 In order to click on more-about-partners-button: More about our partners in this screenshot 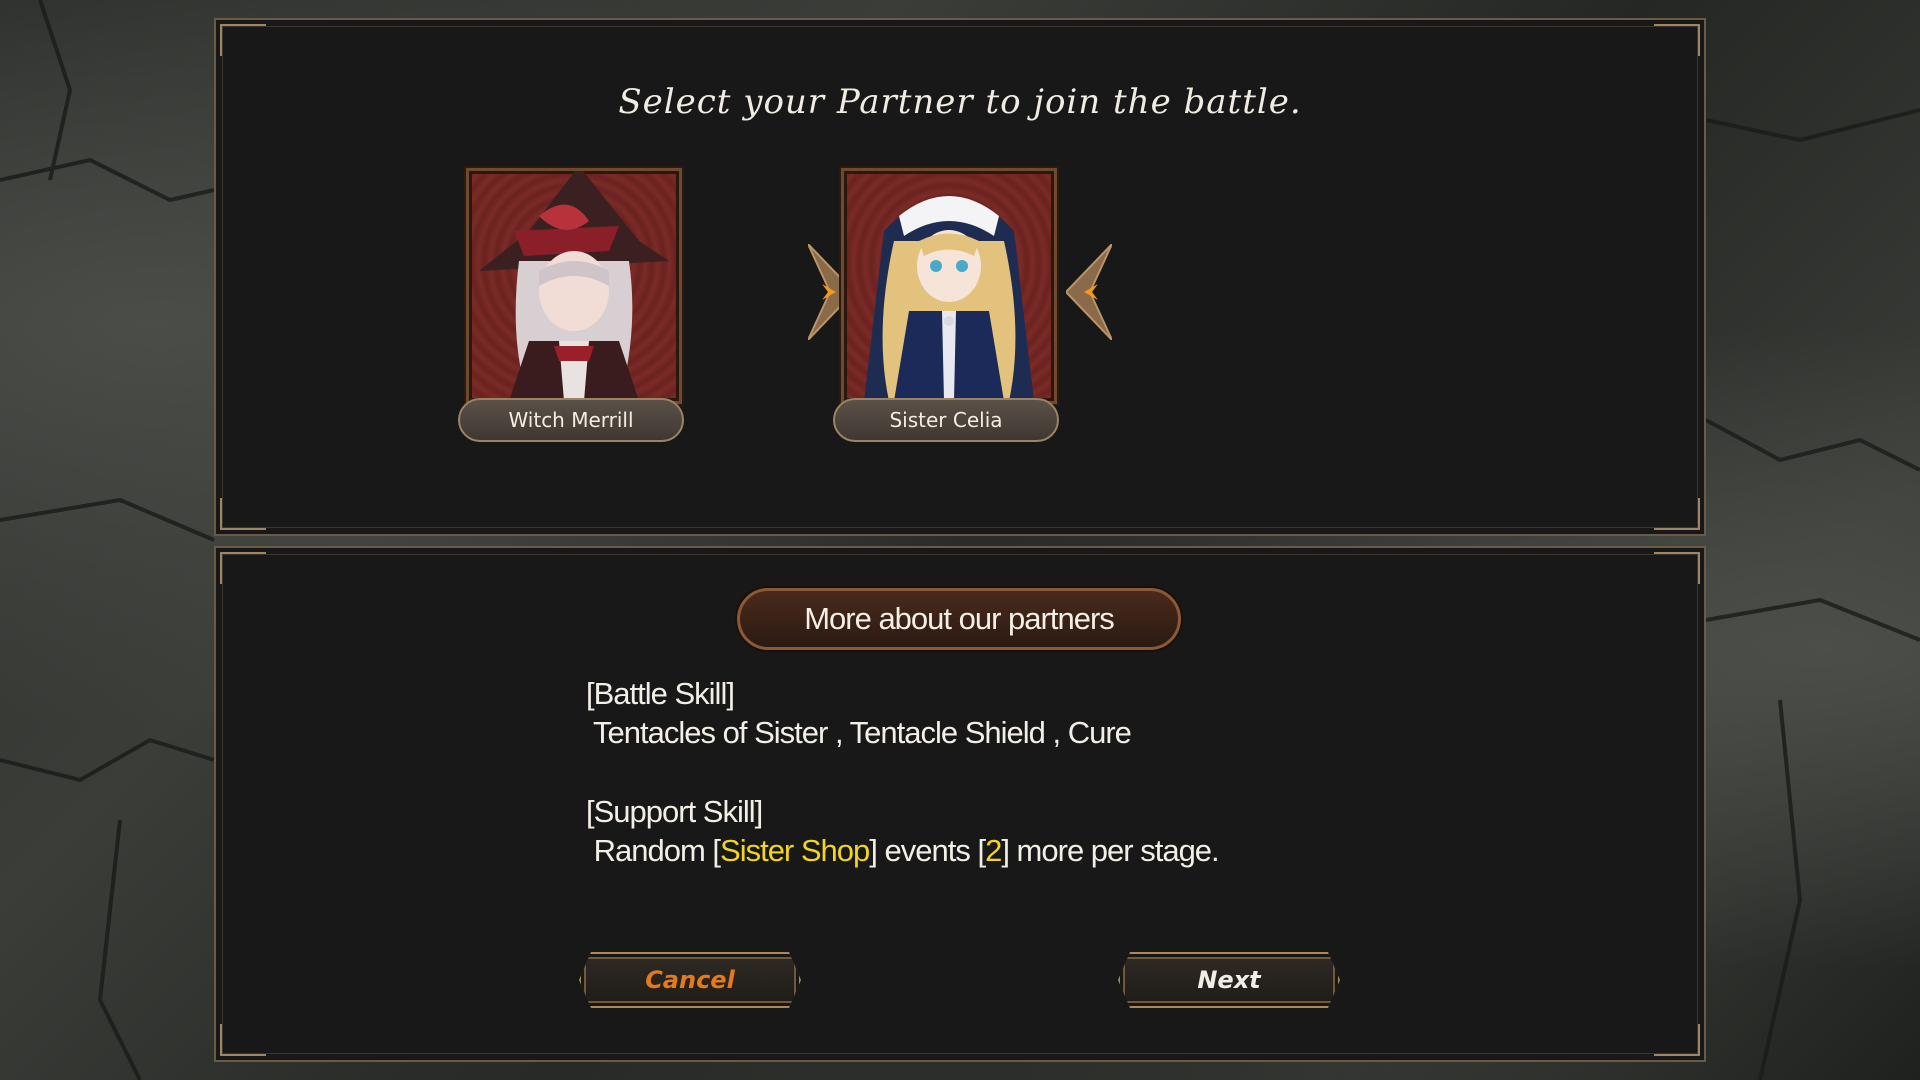, I will do `click(959, 619)`.